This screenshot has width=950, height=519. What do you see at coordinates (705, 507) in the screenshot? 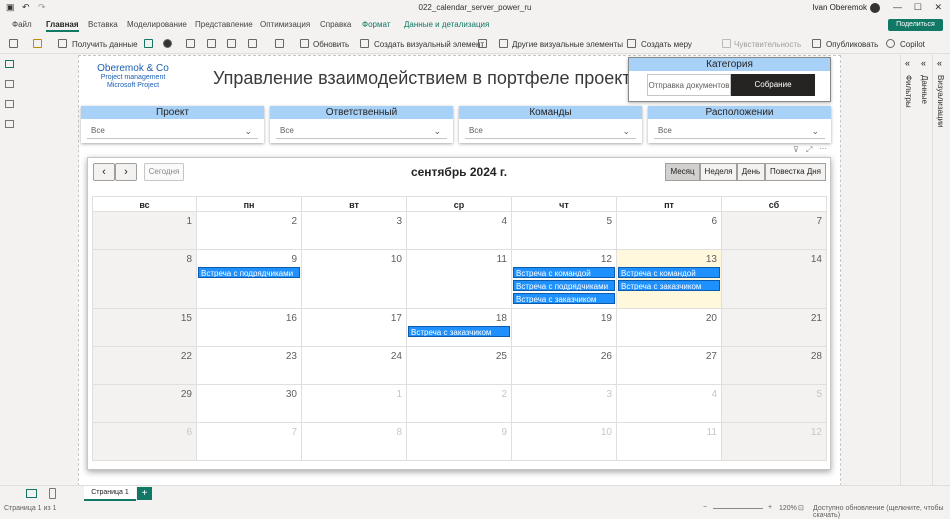
I see `zoom-out-icon: −` at bounding box center [705, 507].